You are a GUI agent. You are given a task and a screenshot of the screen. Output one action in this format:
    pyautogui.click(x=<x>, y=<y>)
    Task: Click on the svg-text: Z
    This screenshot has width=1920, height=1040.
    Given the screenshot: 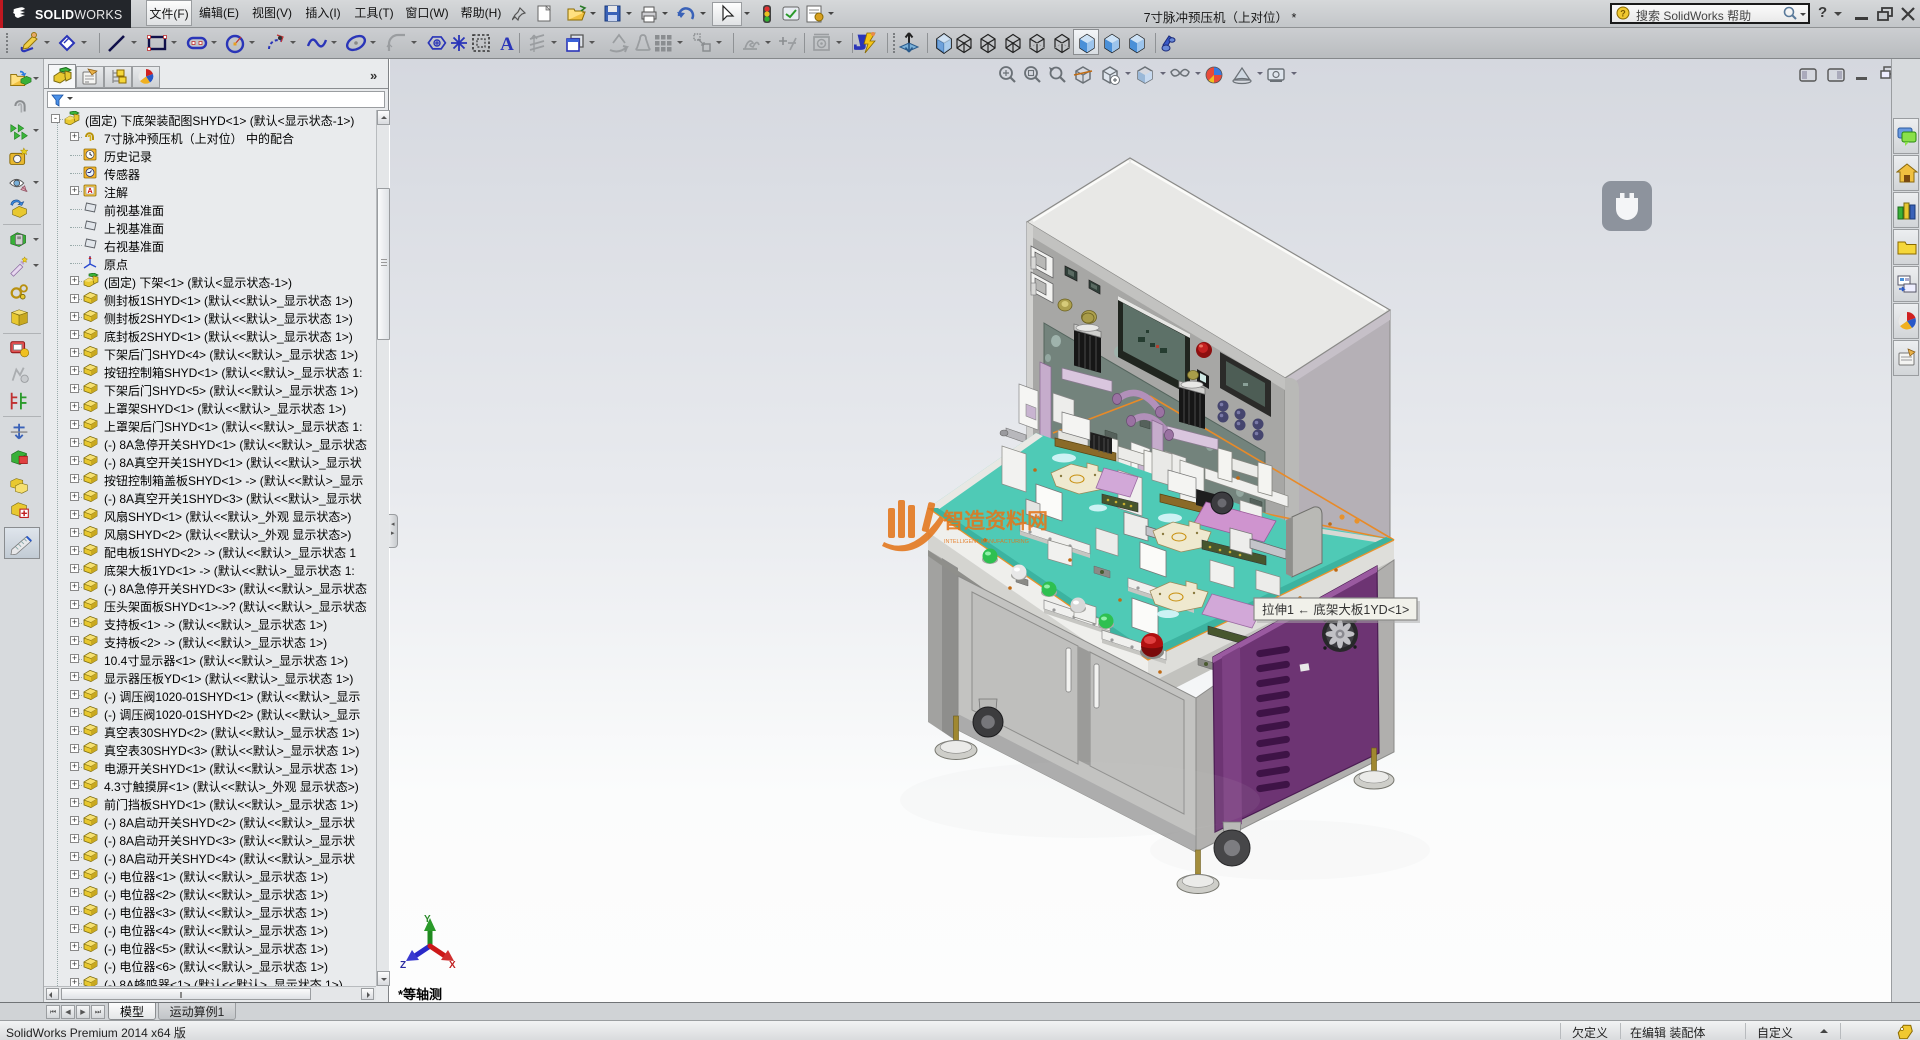 What is the action you would take?
    pyautogui.click(x=403, y=965)
    